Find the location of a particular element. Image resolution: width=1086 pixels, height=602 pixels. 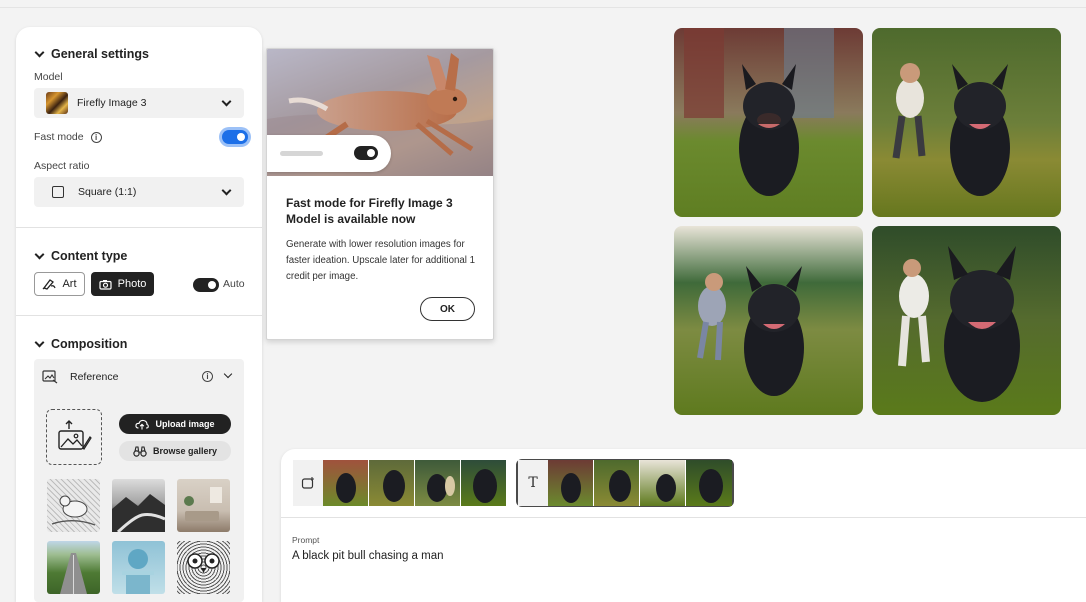

camera-icon is located at coordinates (105, 284).